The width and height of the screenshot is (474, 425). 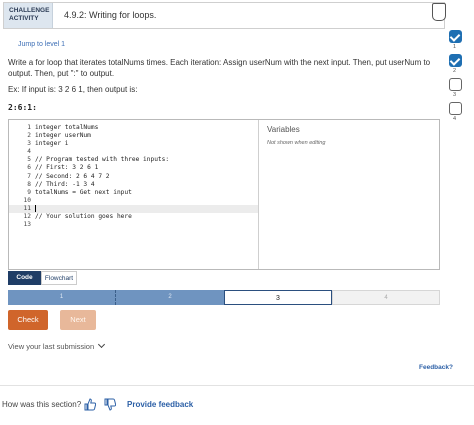 What do you see at coordinates (24, 278) in the screenshot?
I see `tab-code: Code` at bounding box center [24, 278].